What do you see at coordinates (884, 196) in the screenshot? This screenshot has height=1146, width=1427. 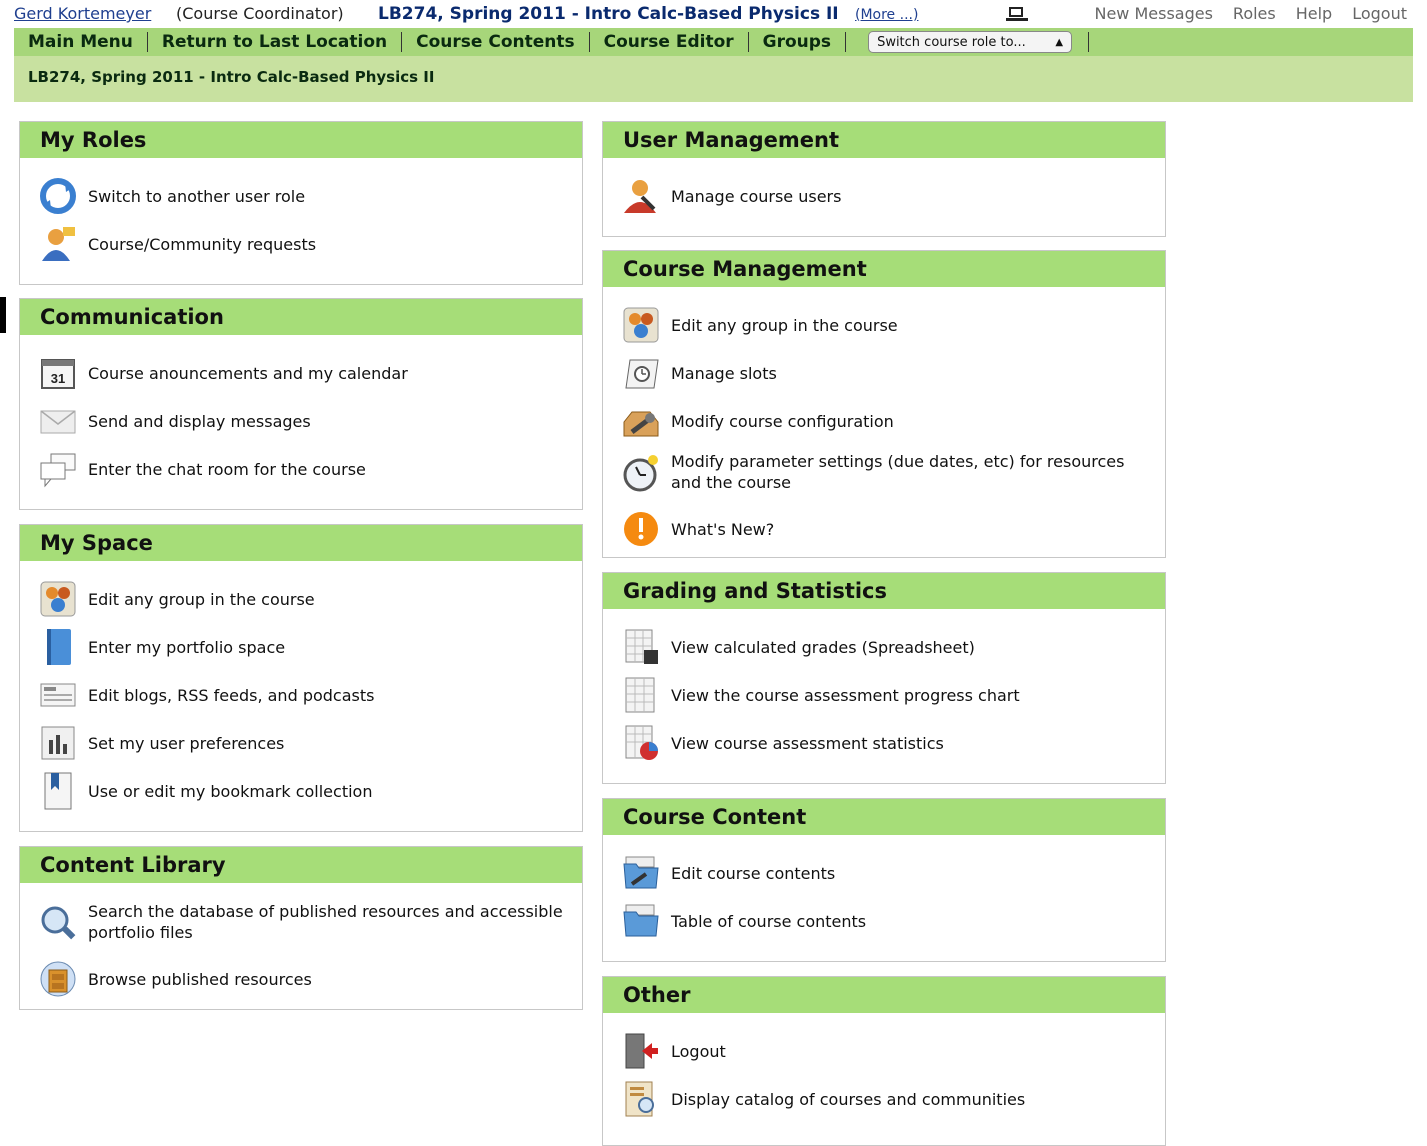 I see `manage-users-item: Manage course users` at bounding box center [884, 196].